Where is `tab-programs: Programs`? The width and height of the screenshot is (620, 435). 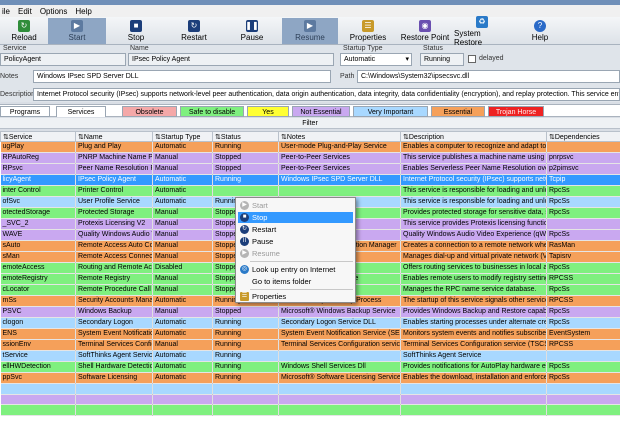 tab-programs: Programs is located at coordinates (25, 111).